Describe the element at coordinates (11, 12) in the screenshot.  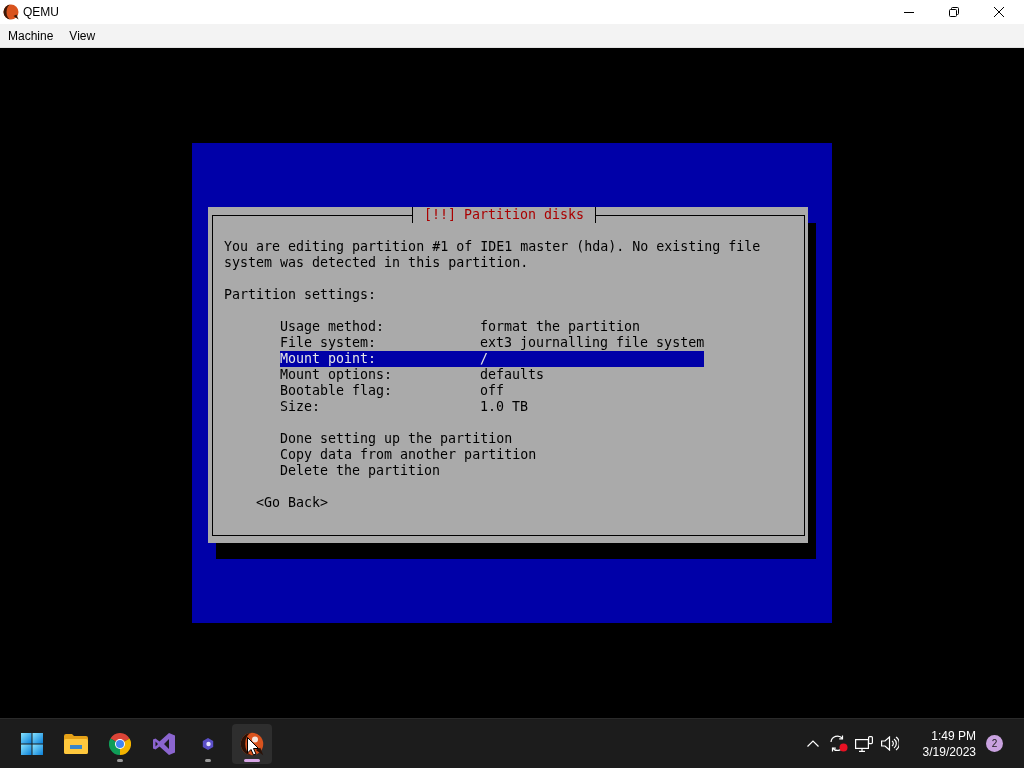
I see `app-logo-icon` at that location.